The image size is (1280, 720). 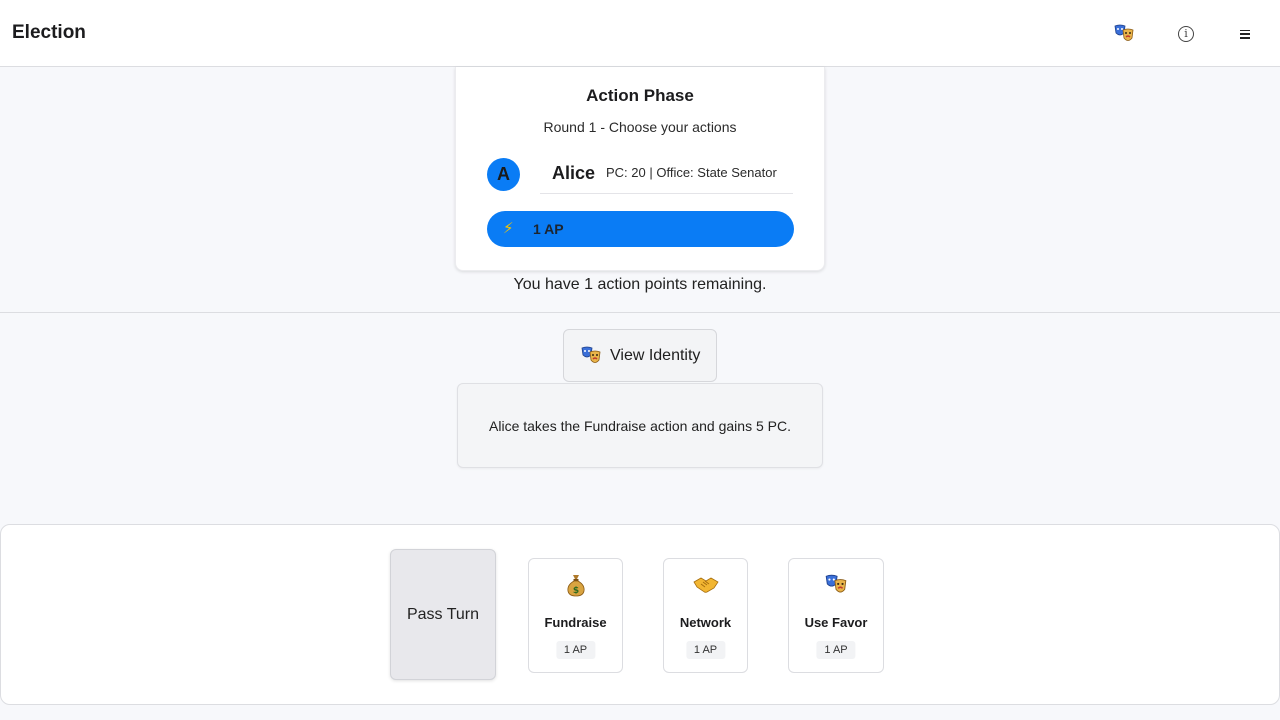 I want to click on view-identity-button: View Identity, so click(x=640, y=355).